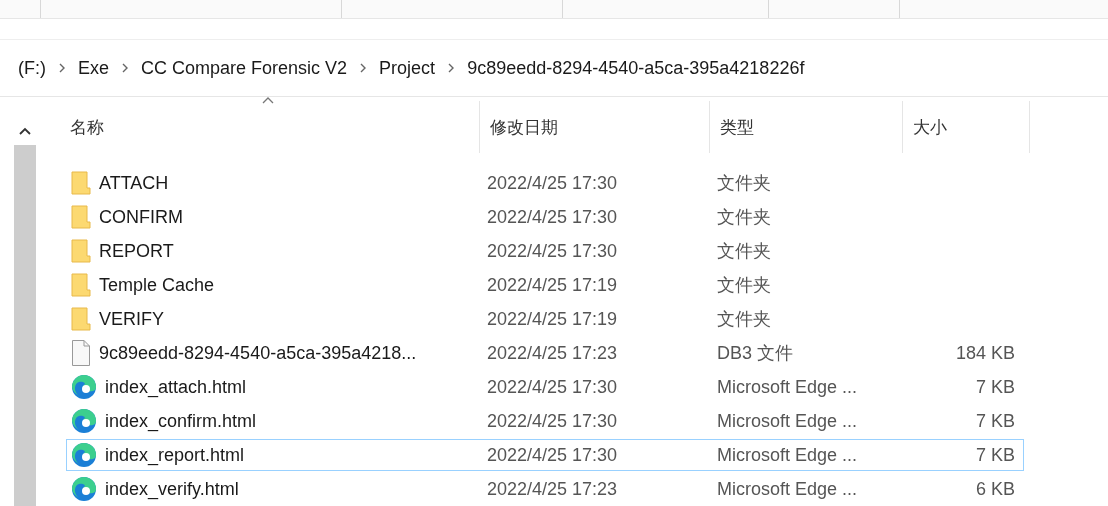  What do you see at coordinates (984, 353) in the screenshot?
I see `size-cell-text: 184 KB` at bounding box center [984, 353].